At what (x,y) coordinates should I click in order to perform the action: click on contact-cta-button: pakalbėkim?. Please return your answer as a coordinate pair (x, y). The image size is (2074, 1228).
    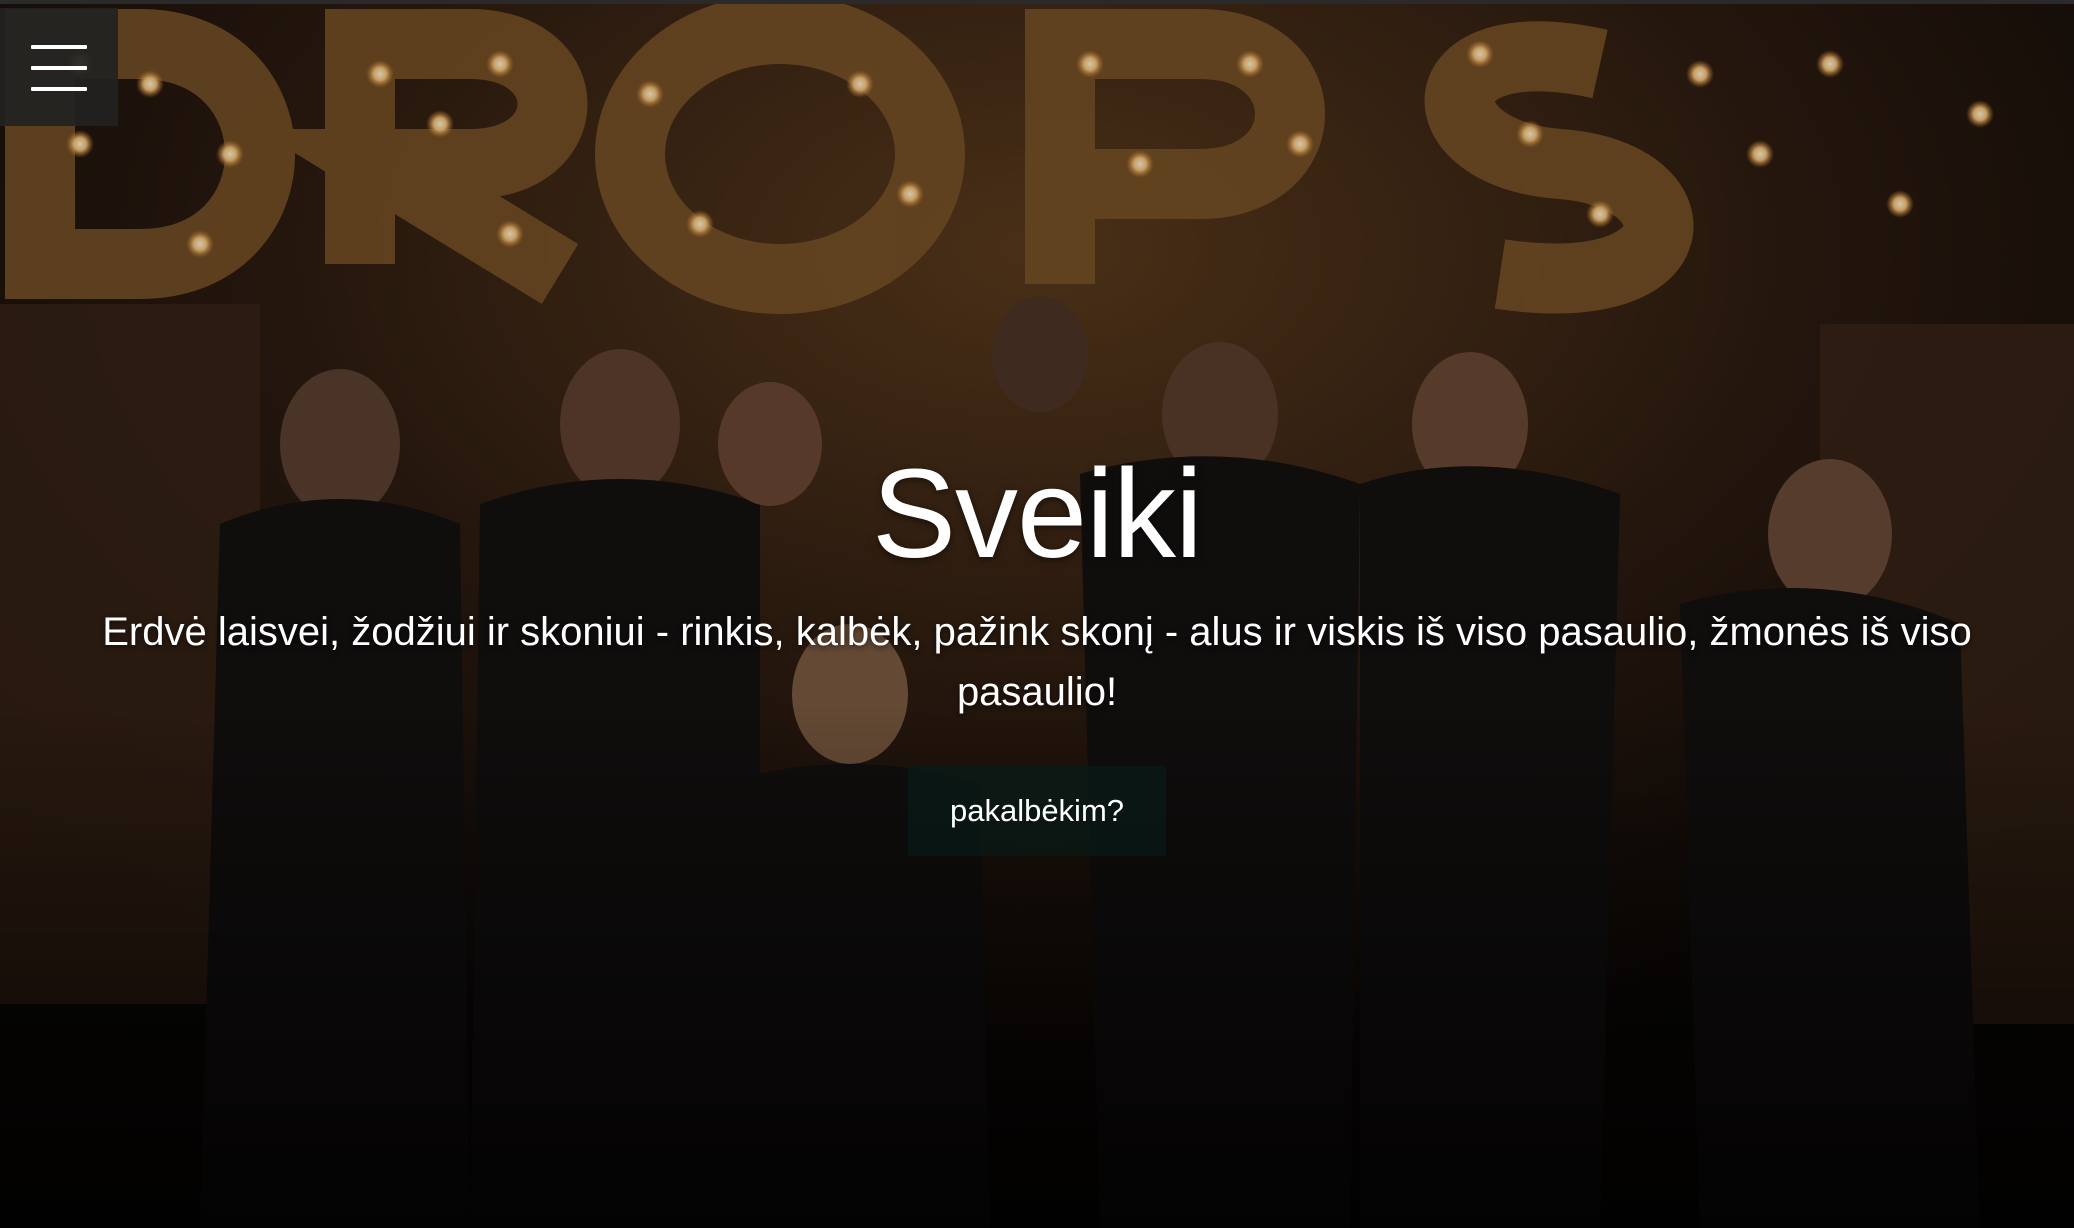
    Looking at the image, I should click on (1037, 811).